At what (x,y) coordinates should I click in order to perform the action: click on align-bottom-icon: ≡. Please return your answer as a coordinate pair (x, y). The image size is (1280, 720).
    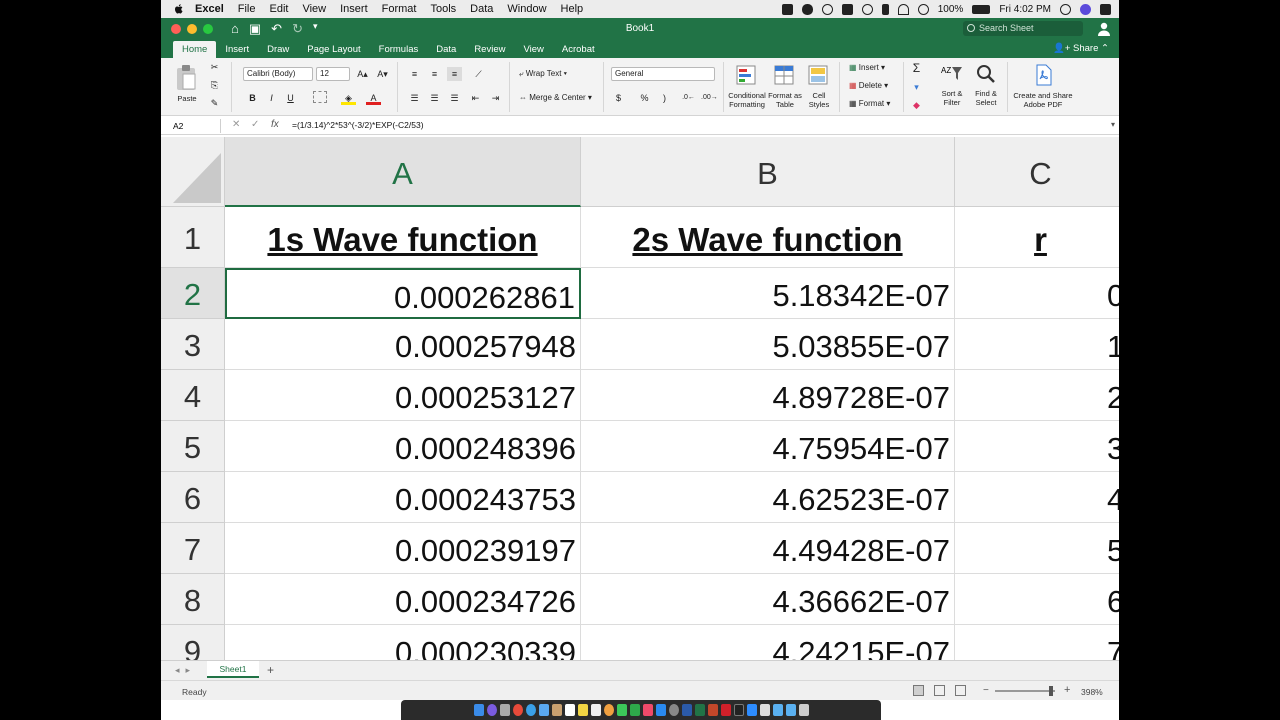
    Looking at the image, I should click on (454, 74).